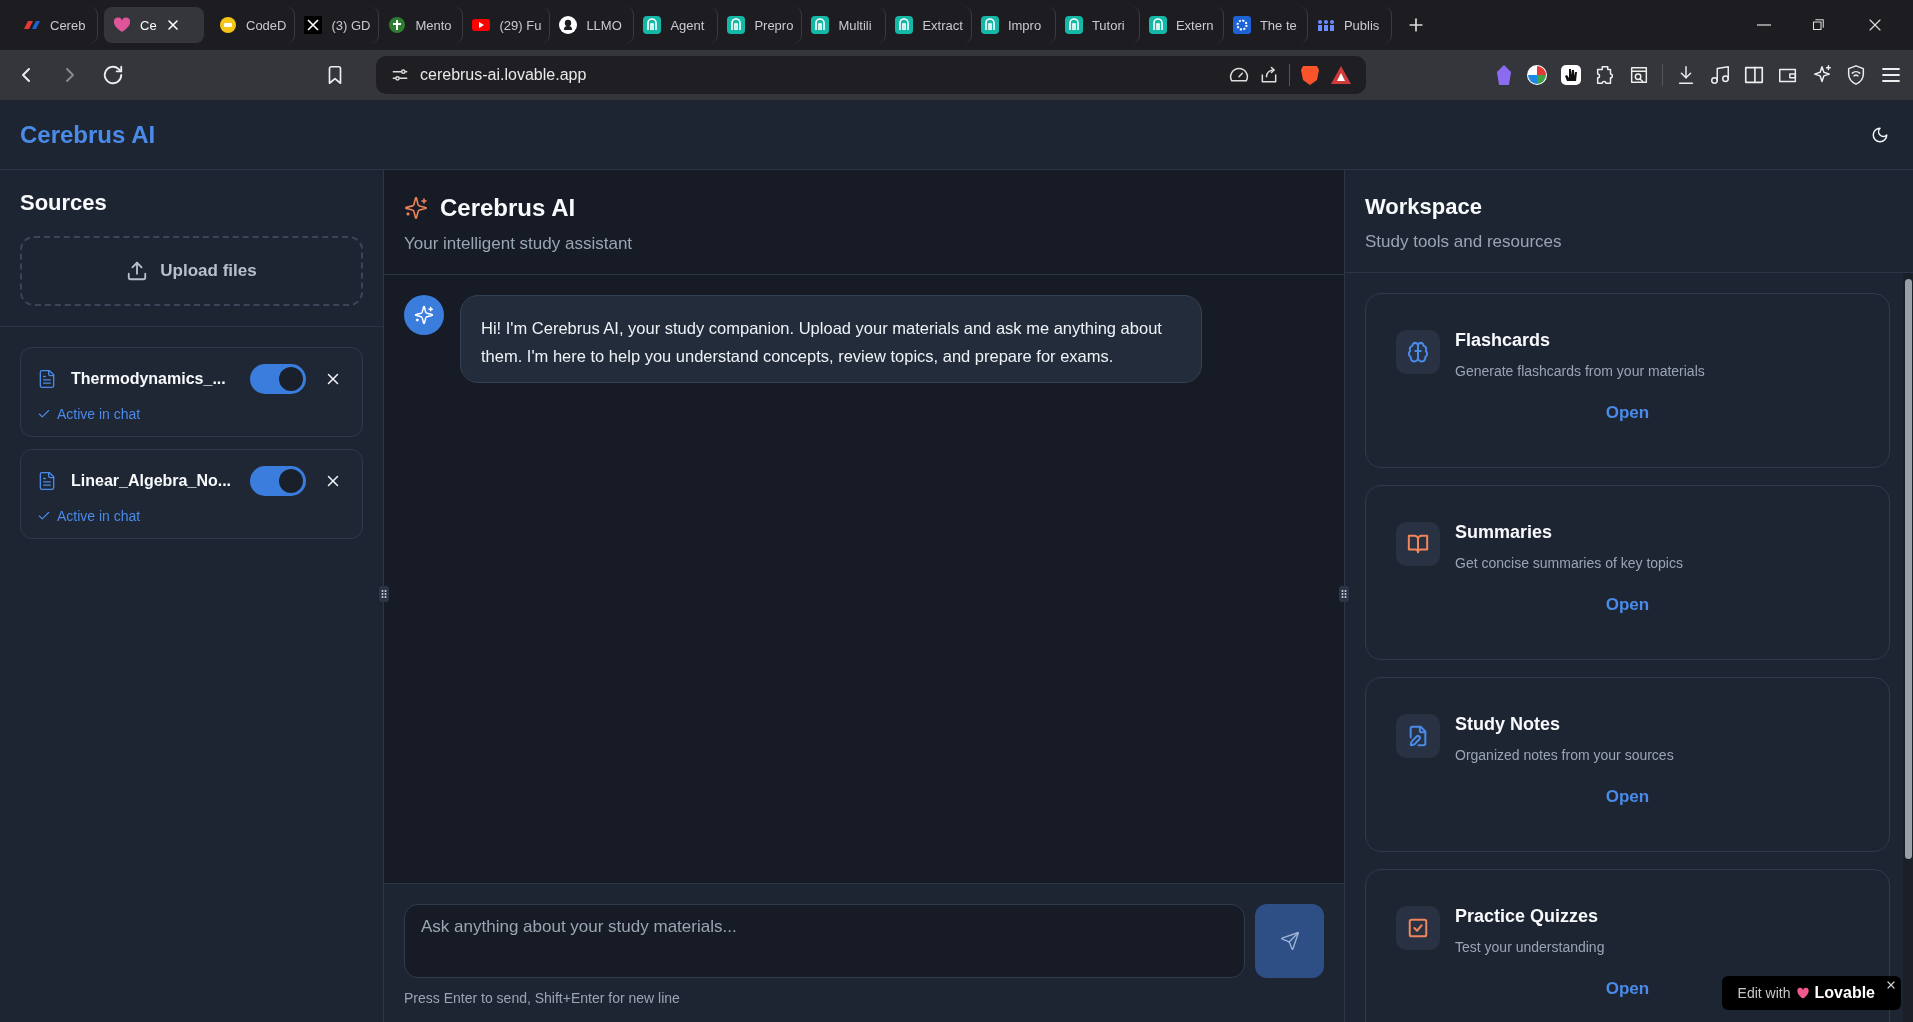 Image resolution: width=1913 pixels, height=1022 pixels. What do you see at coordinates (844, 25) in the screenshot?
I see `browser-tab: Multili` at bounding box center [844, 25].